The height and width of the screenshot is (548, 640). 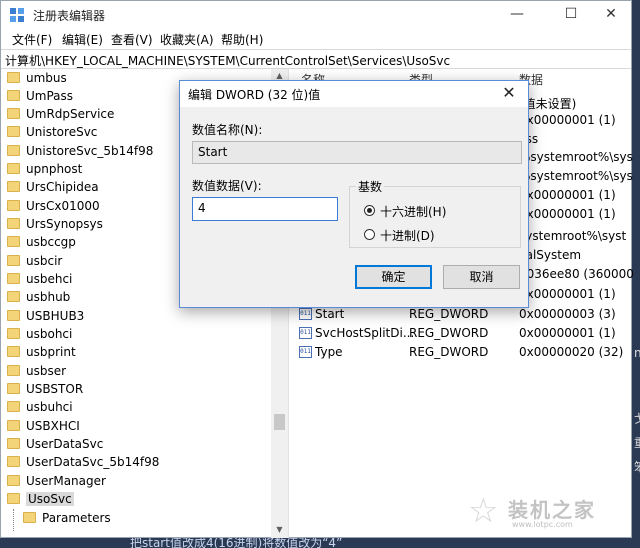 I want to click on value-row-type: 011 Type REG_DWORD 0x00000020 (32), so click(x=463, y=352).